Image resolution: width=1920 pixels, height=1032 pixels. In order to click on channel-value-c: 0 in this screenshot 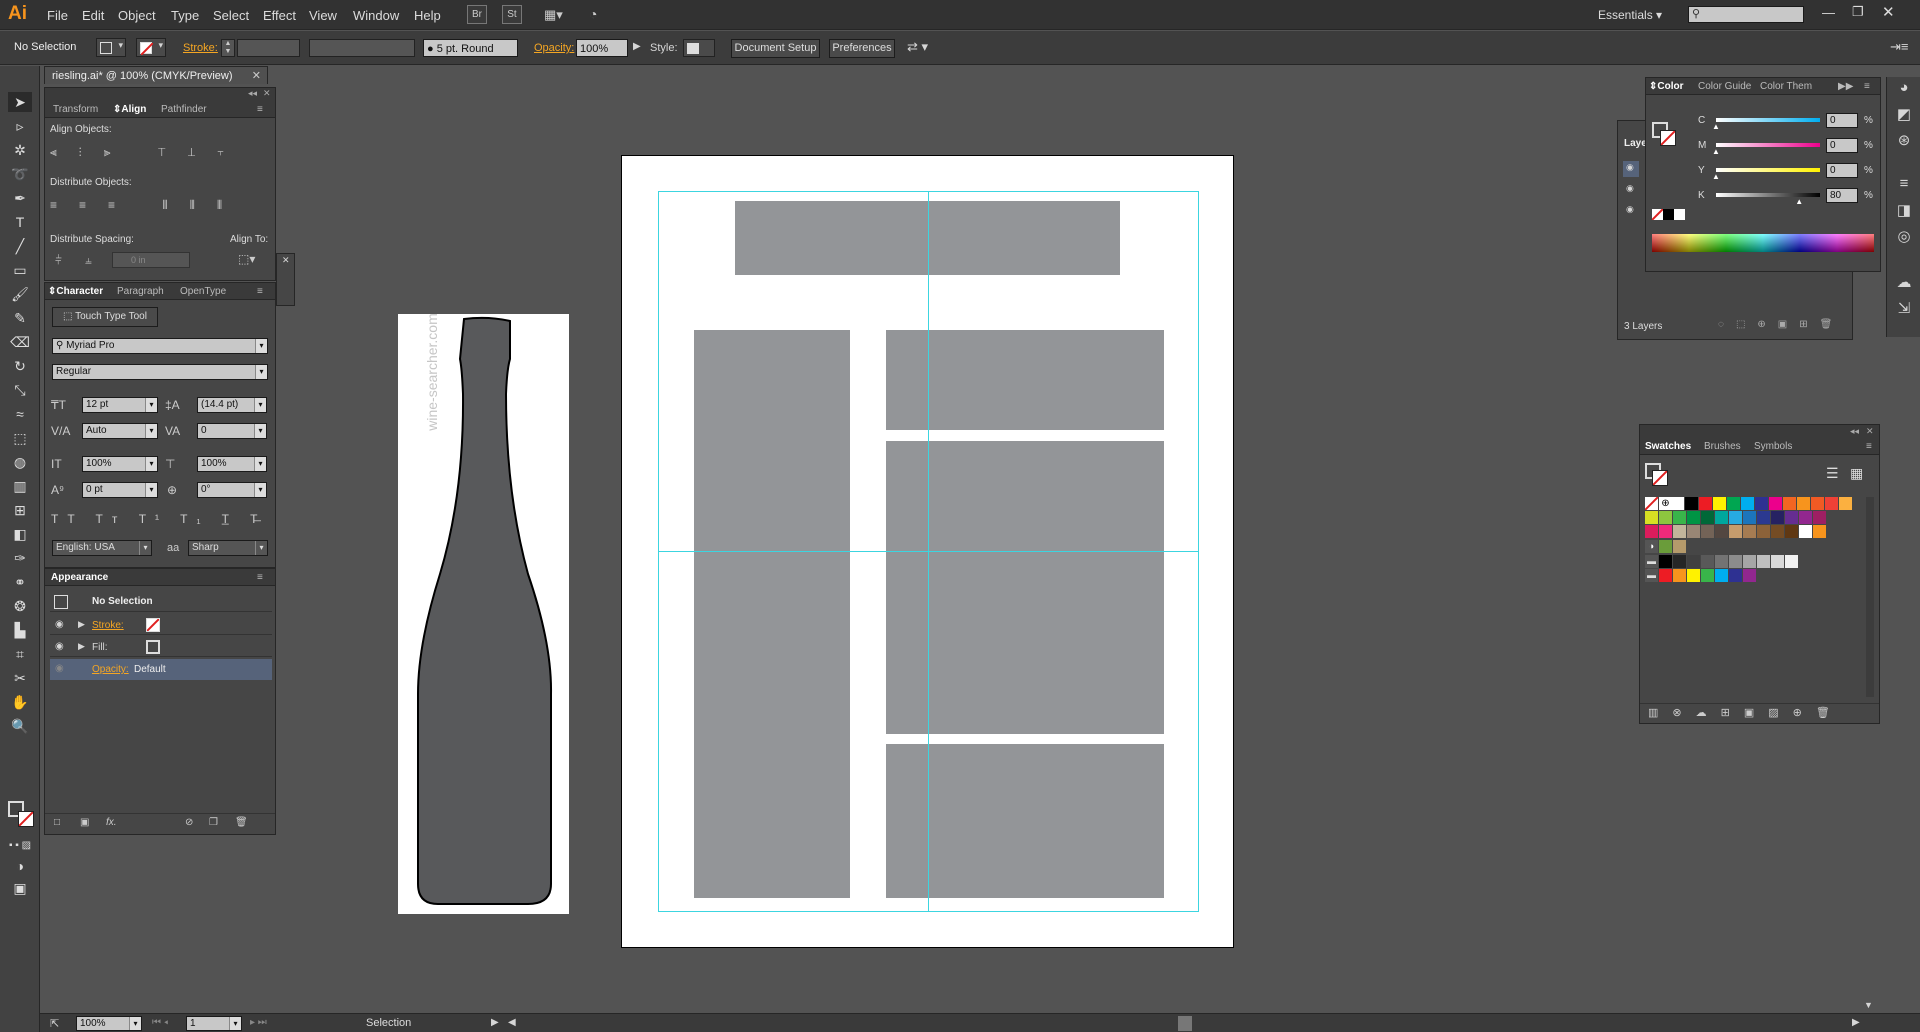, I will do `click(1842, 120)`.